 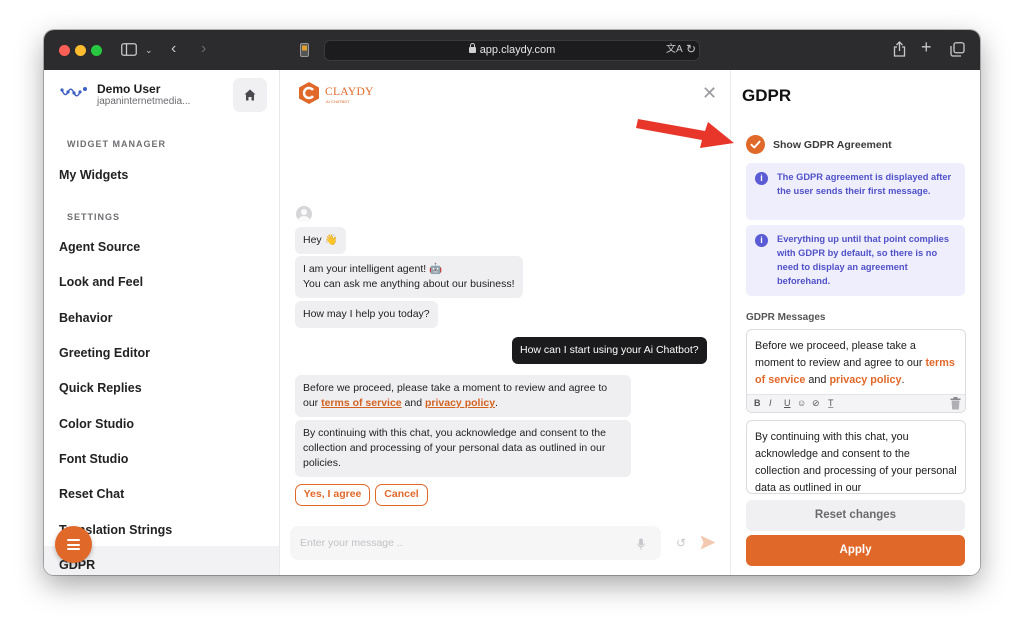 What do you see at coordinates (786, 317) in the screenshot?
I see `gdpr-messages-label: GDPR Messages` at bounding box center [786, 317].